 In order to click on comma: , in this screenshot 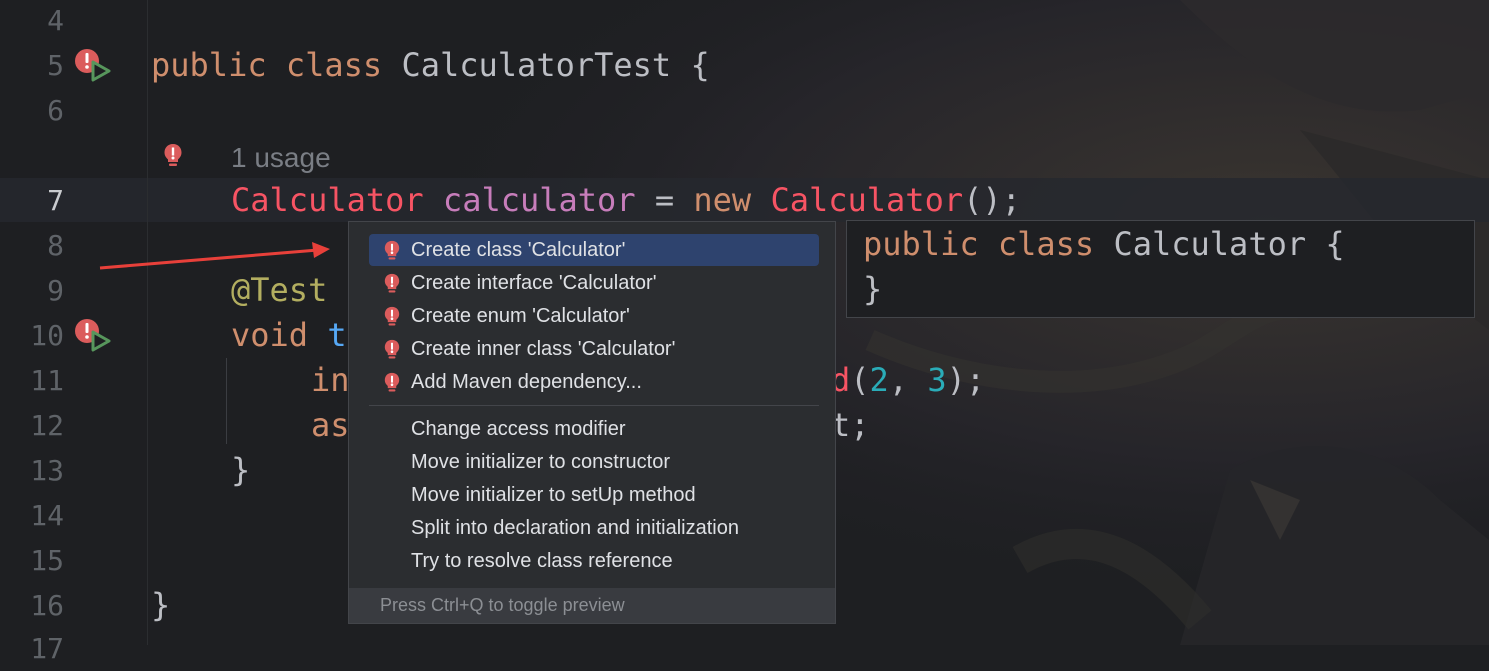, I will do `click(908, 380)`.